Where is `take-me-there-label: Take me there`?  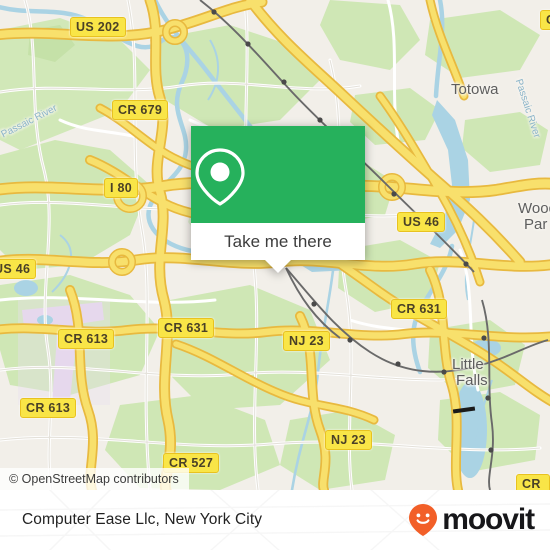 take-me-there-label: Take me there is located at coordinates (278, 241).